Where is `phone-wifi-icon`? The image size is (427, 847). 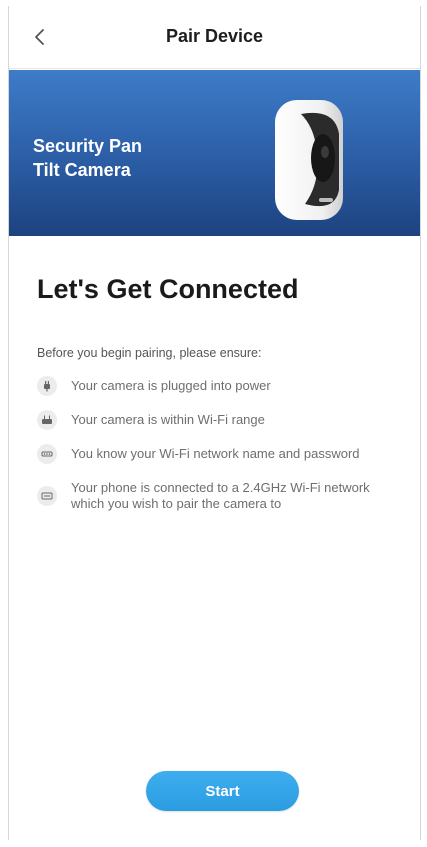
phone-wifi-icon is located at coordinates (47, 496).